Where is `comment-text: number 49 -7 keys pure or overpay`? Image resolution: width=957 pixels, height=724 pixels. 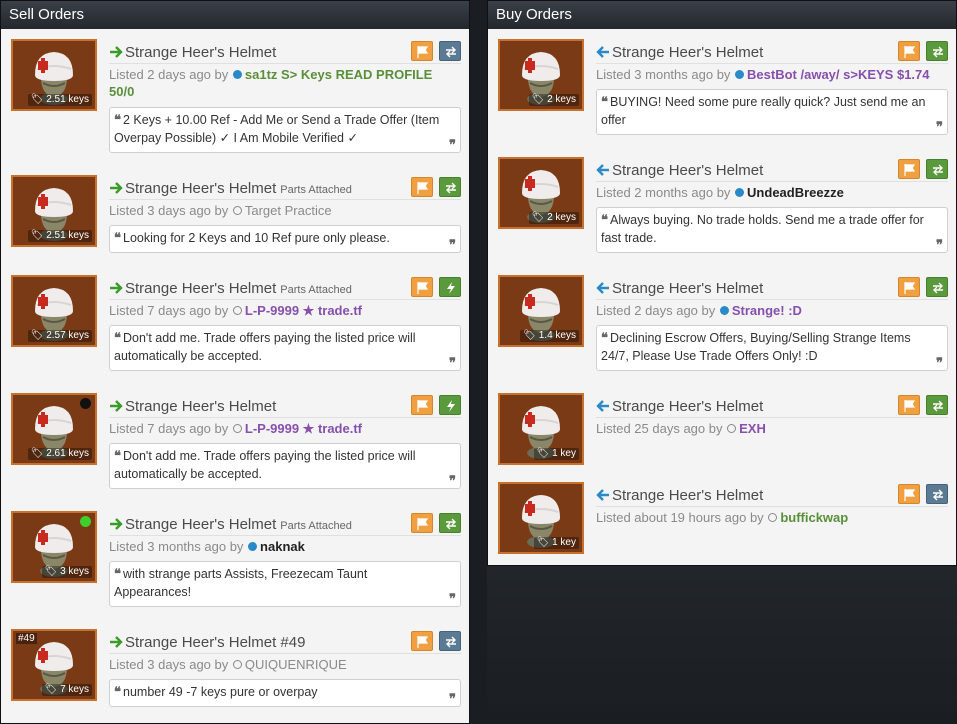 comment-text: number 49 -7 keys pure or overpay is located at coordinates (220, 692).